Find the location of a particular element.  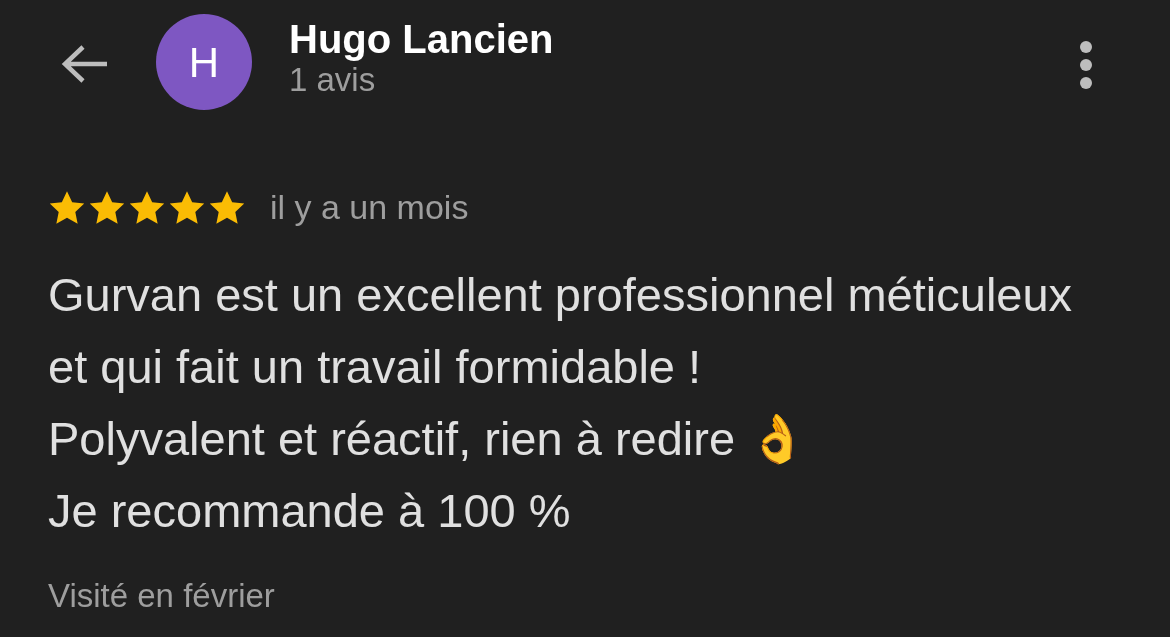

review-text: Je recommande à 100 % is located at coordinates (310, 511).